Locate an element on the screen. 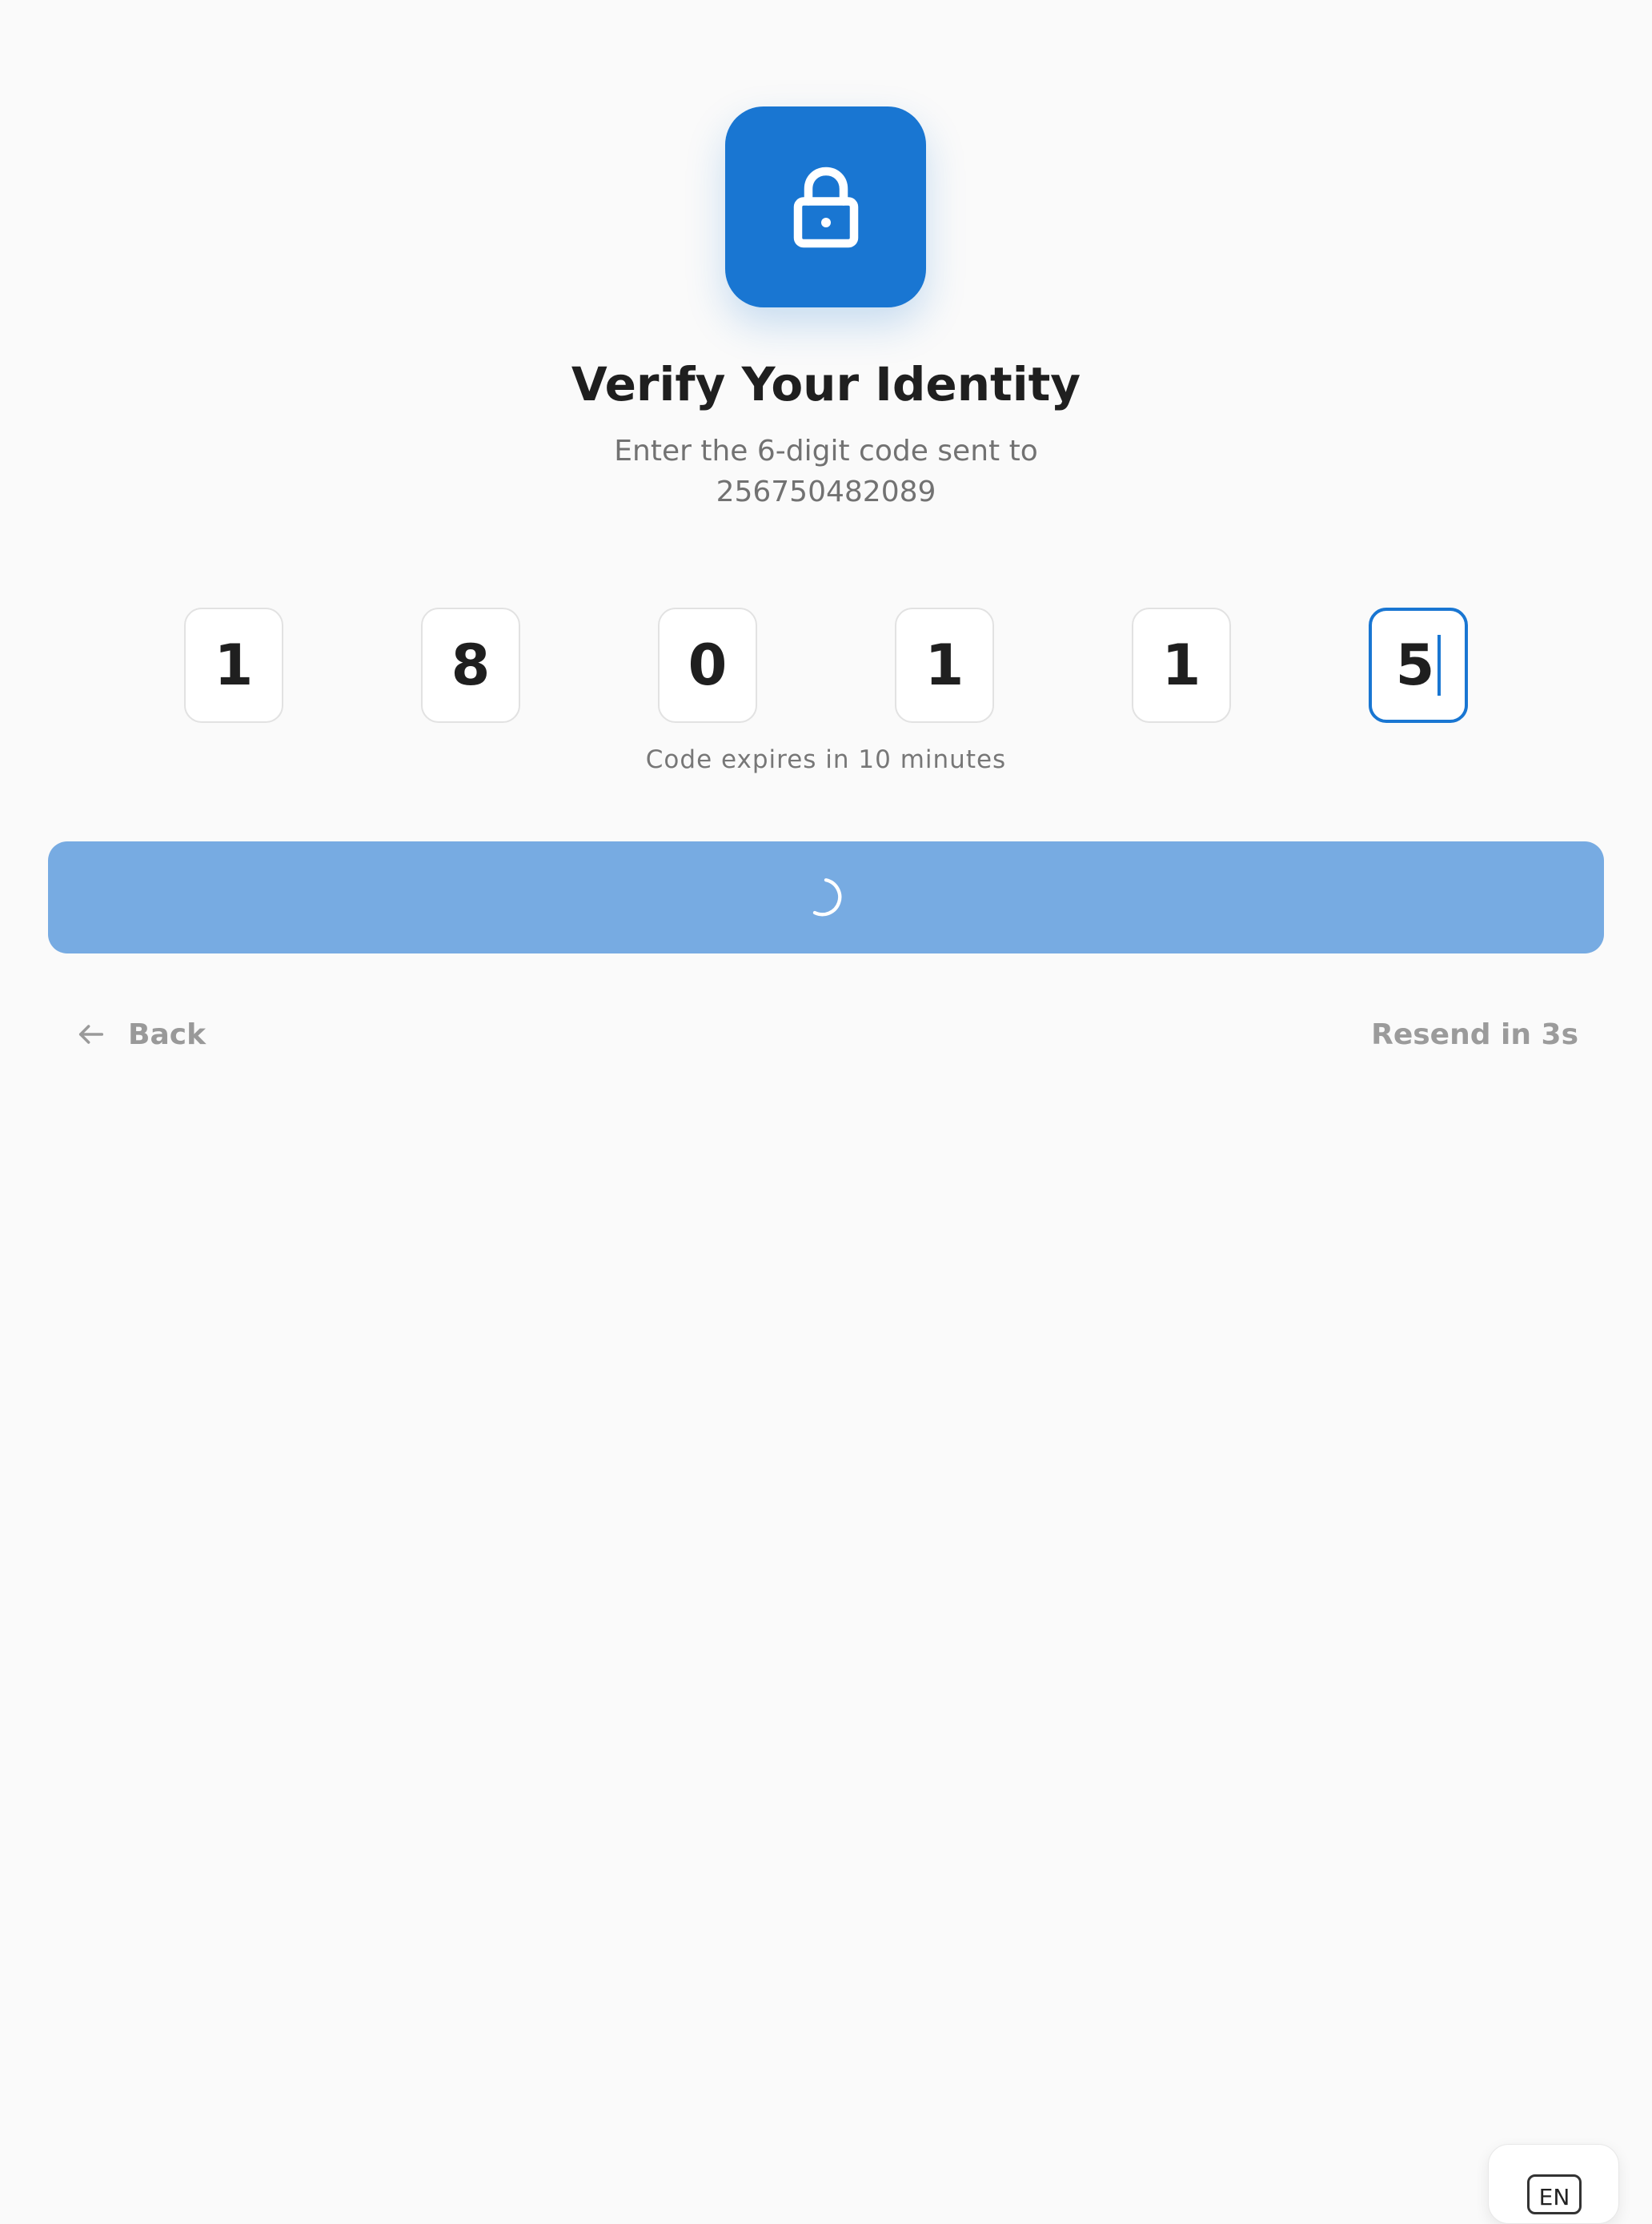  code-digit-4: 1 is located at coordinates (944, 665).